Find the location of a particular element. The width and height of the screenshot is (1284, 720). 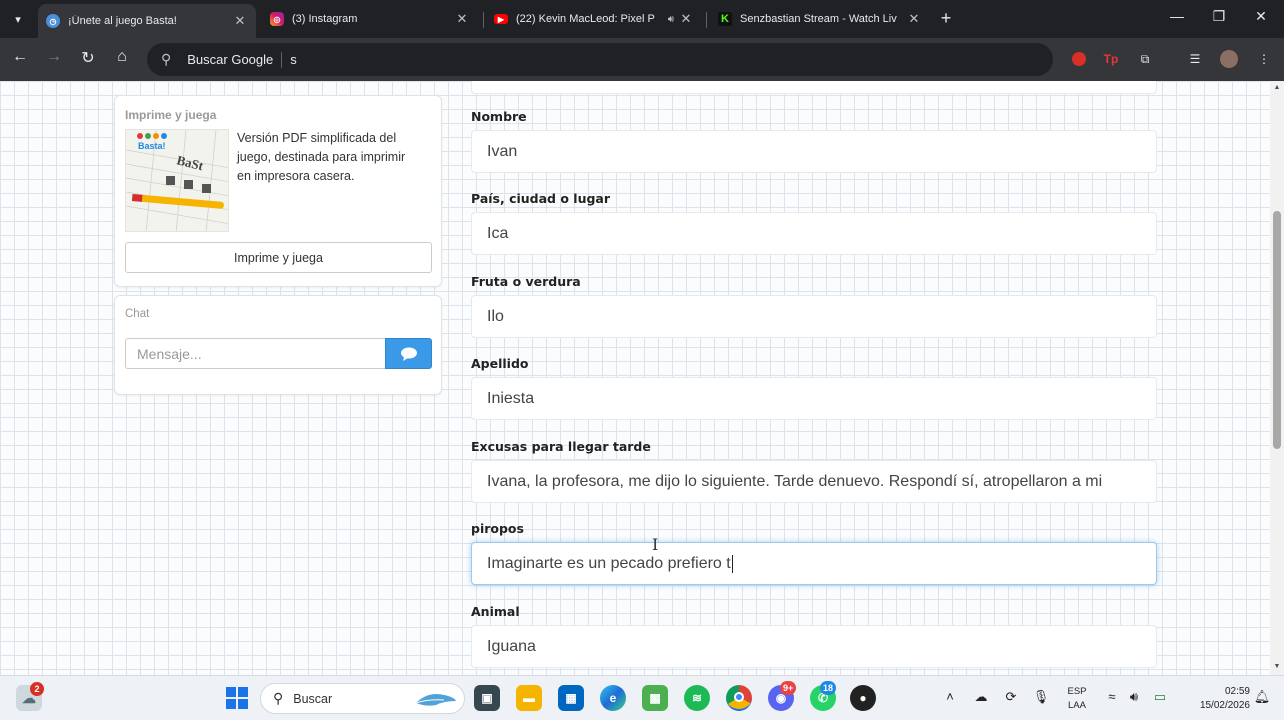

tab-kick: K Senzbastian Stream - Watch Liv ✕ is located at coordinates (820, 19).